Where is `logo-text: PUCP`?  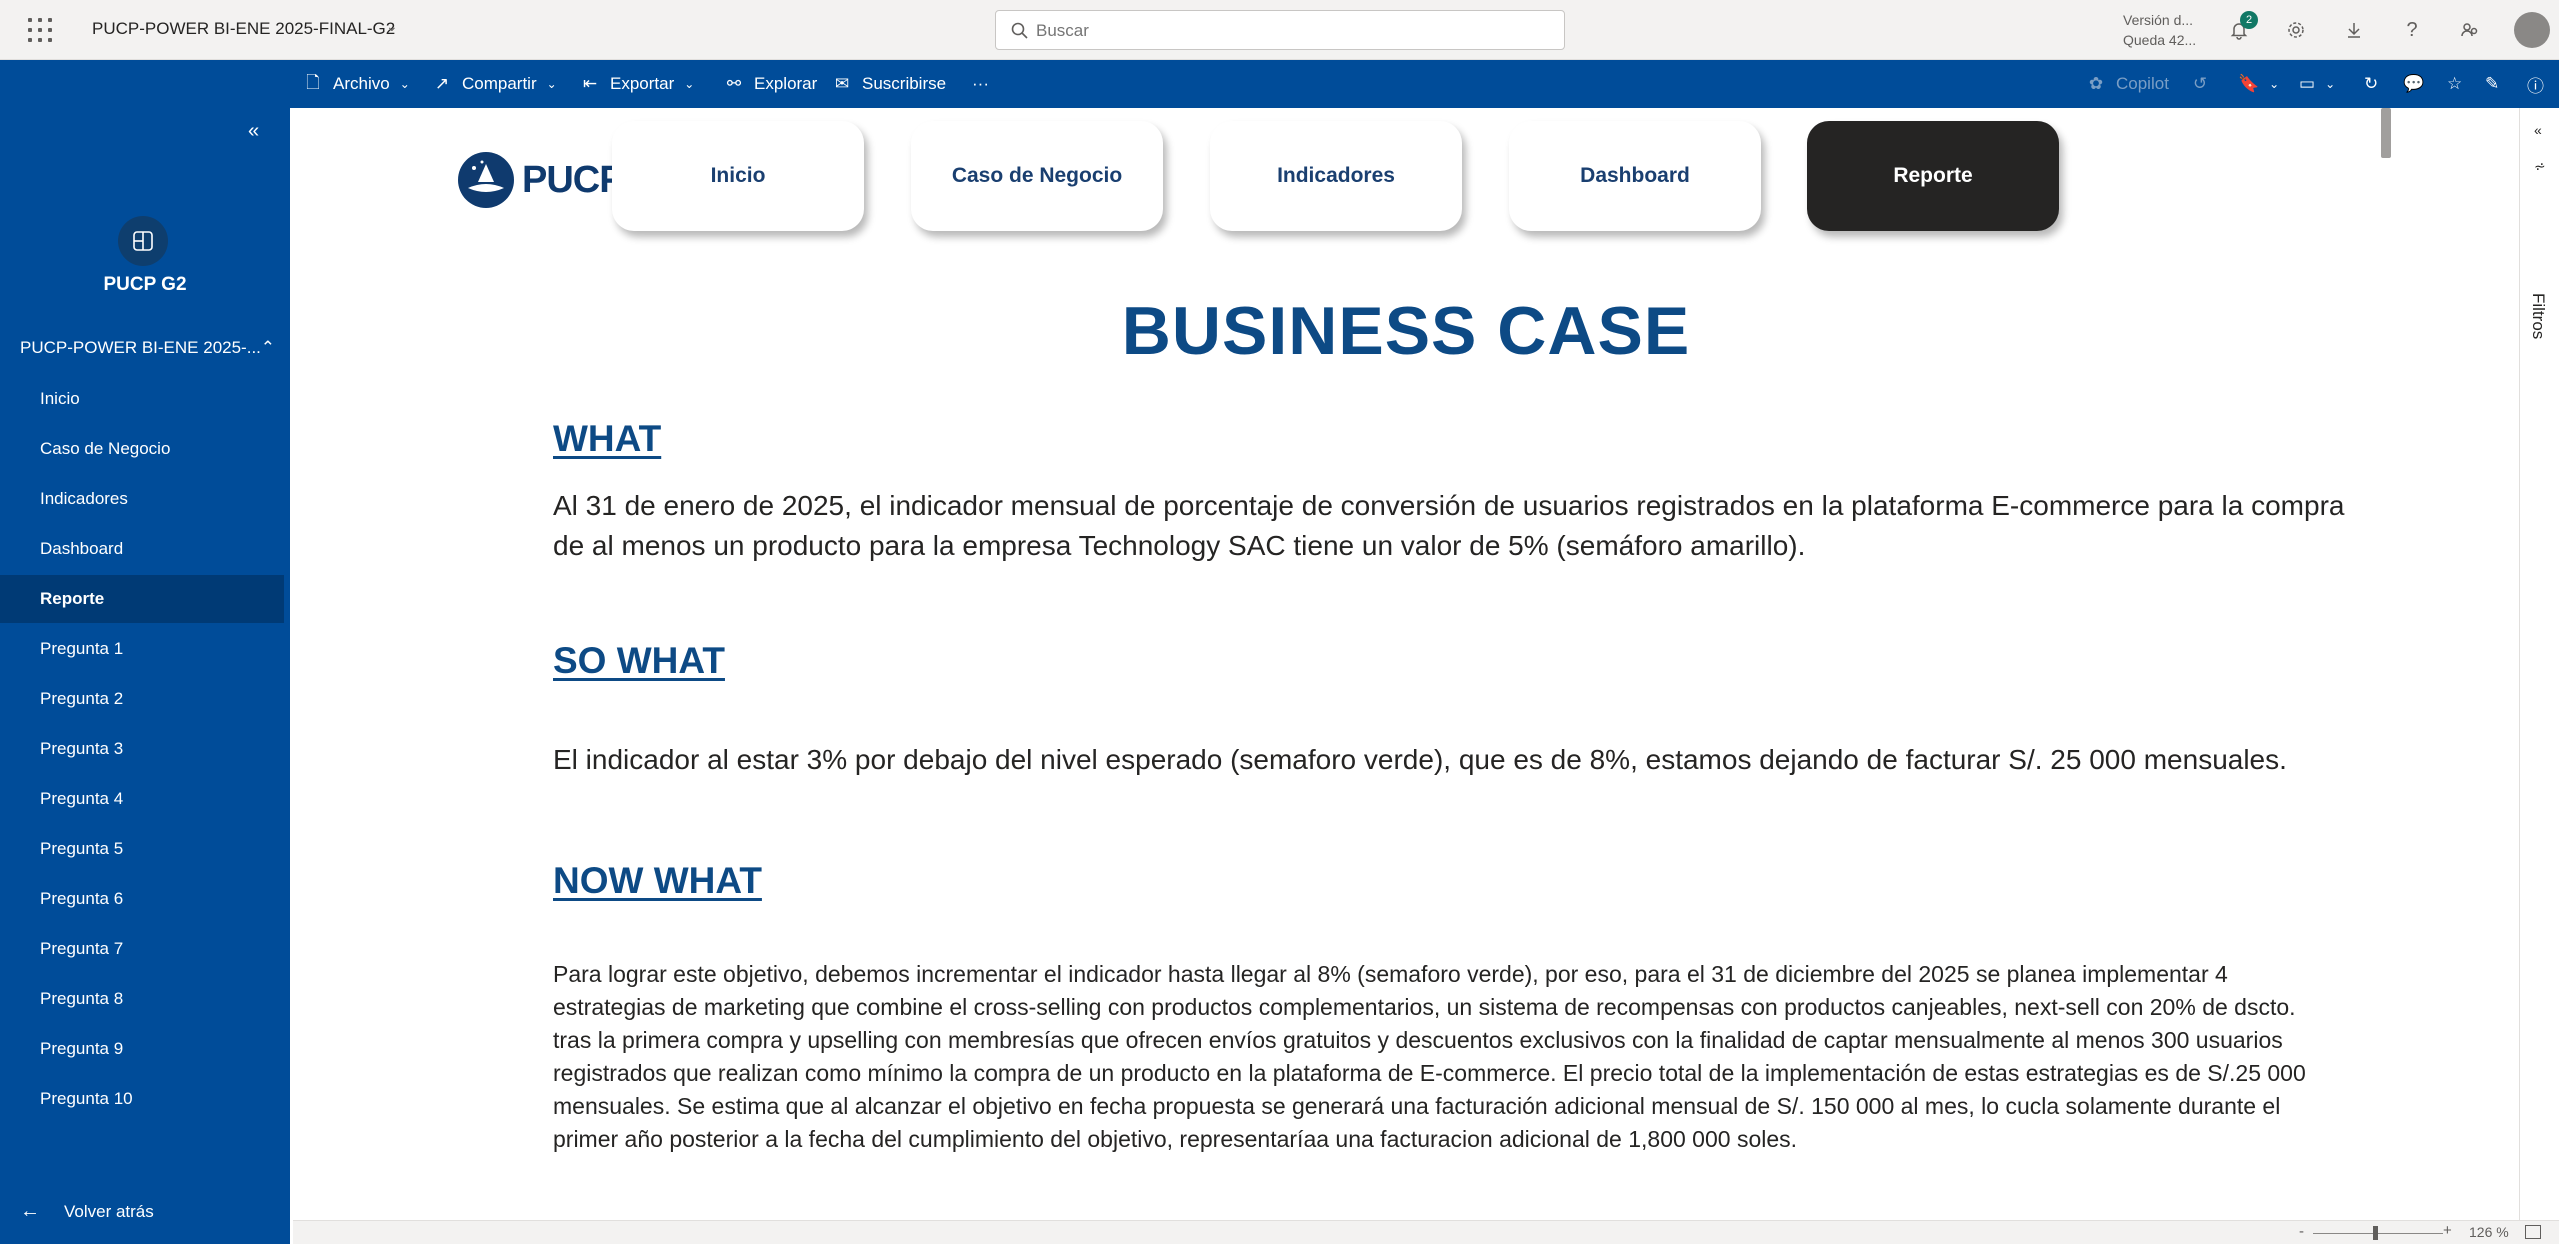 logo-text: PUCP is located at coordinates (573, 179).